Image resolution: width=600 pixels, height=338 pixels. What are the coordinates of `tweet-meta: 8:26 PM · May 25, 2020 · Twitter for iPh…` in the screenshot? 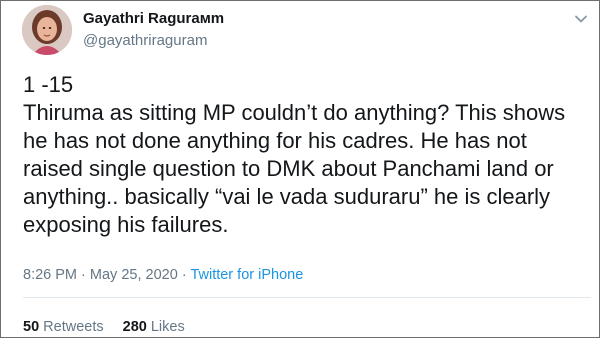 It's located at (163, 275).